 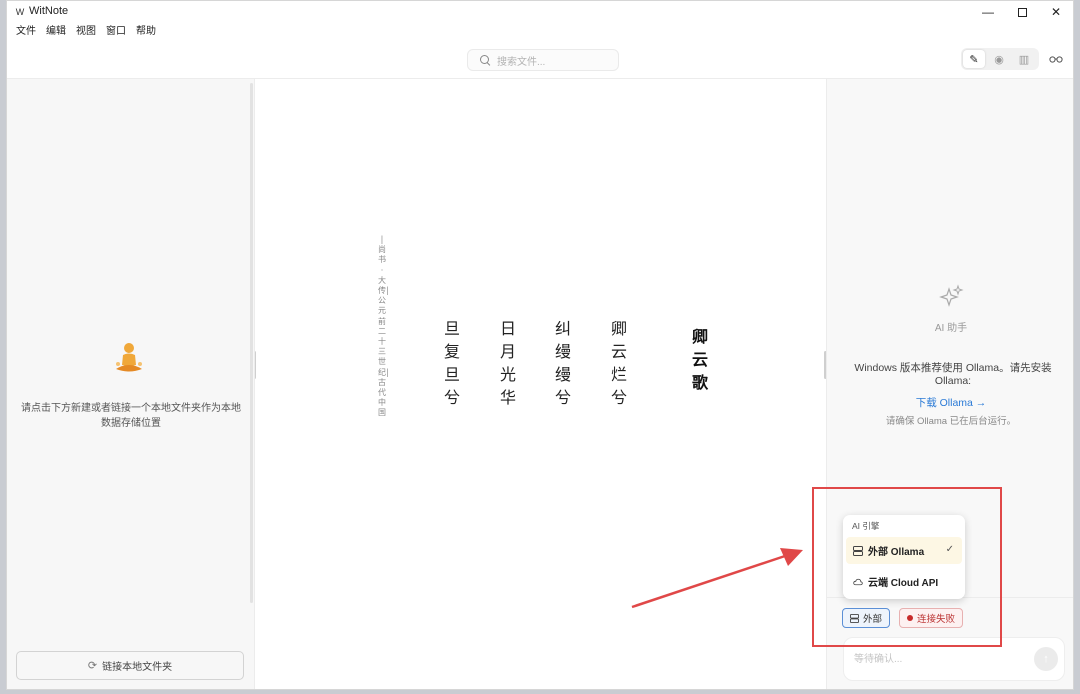 I want to click on maximize-icon, so click(x=1022, y=12).